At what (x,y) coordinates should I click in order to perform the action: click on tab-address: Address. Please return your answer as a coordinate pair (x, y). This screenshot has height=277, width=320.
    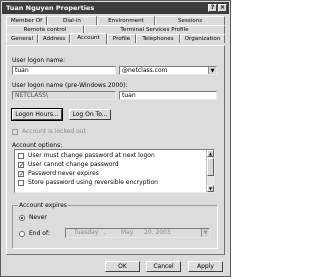
    Looking at the image, I should click on (54, 38).